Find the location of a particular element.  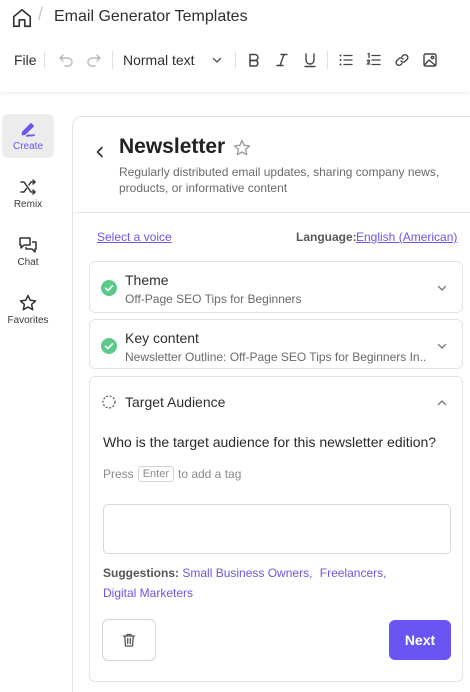

insert-image-button is located at coordinates (430, 60).